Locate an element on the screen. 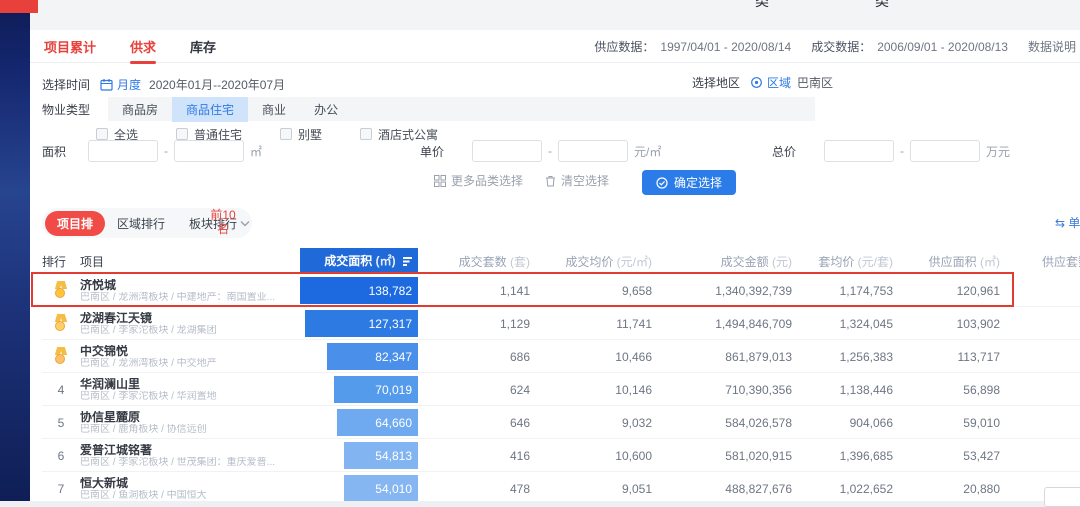 This screenshot has height=507, width=1080. top-n-selector: 前10名 is located at coordinates (239, 223).